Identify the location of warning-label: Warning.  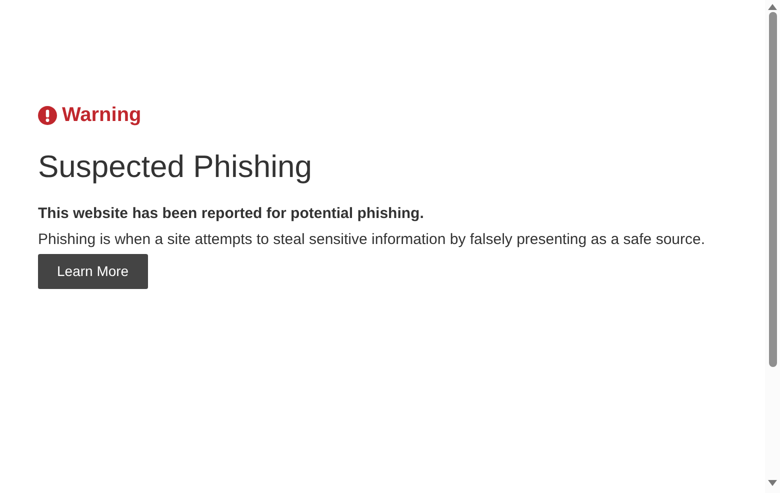
(102, 115).